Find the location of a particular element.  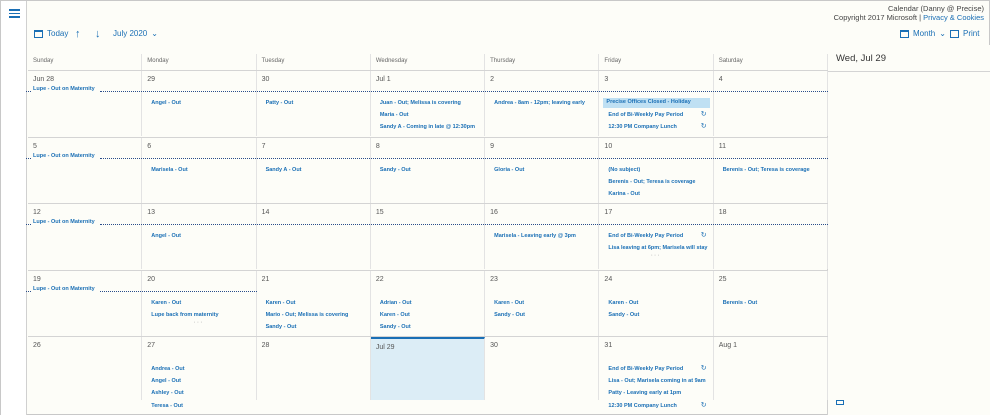

day-cell: 29 Angel - Out is located at coordinates (199, 103).